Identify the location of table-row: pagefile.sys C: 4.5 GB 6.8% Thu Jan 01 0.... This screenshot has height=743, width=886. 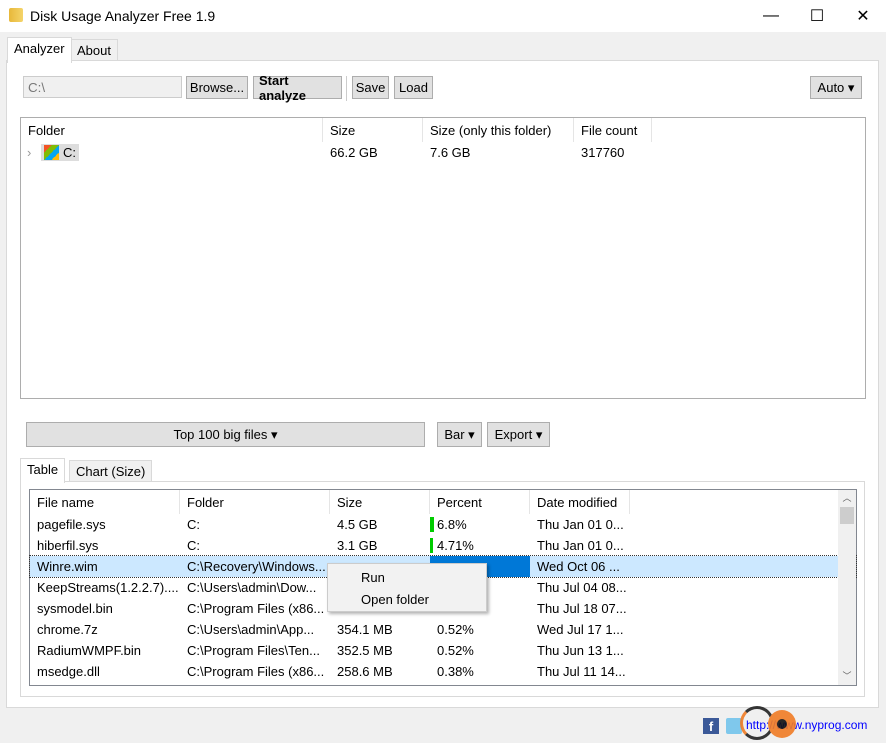
(443, 524).